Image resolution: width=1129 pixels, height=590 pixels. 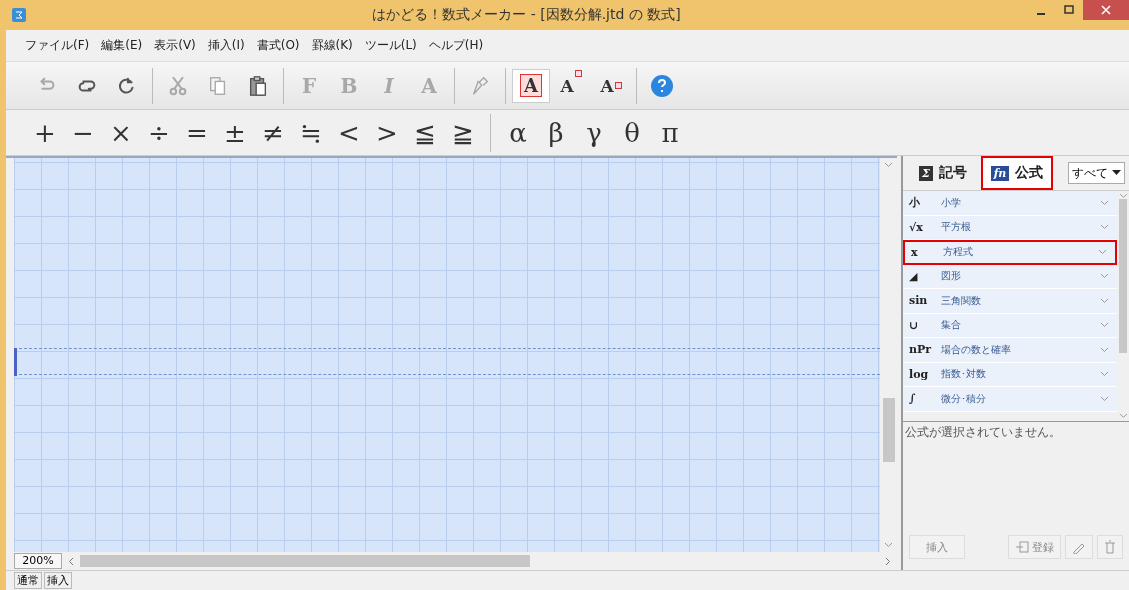 What do you see at coordinates (956, 227) in the screenshot?
I see `category-label: 平方根` at bounding box center [956, 227].